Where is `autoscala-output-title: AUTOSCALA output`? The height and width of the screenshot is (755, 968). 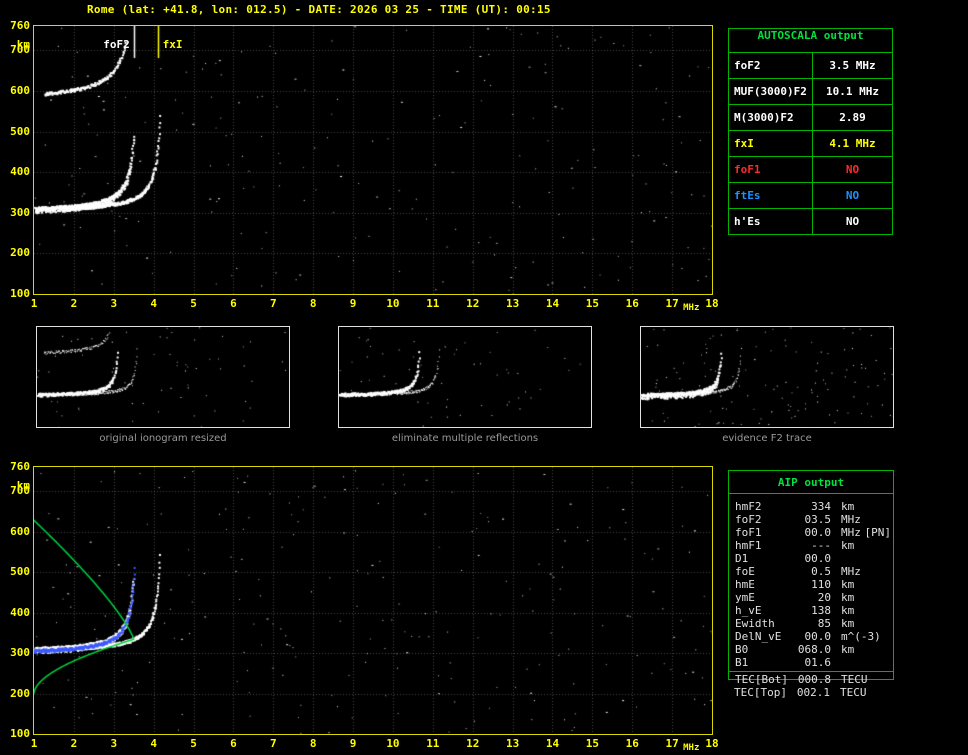
autoscala-output-title: AUTOSCALA output is located at coordinates (810, 35).